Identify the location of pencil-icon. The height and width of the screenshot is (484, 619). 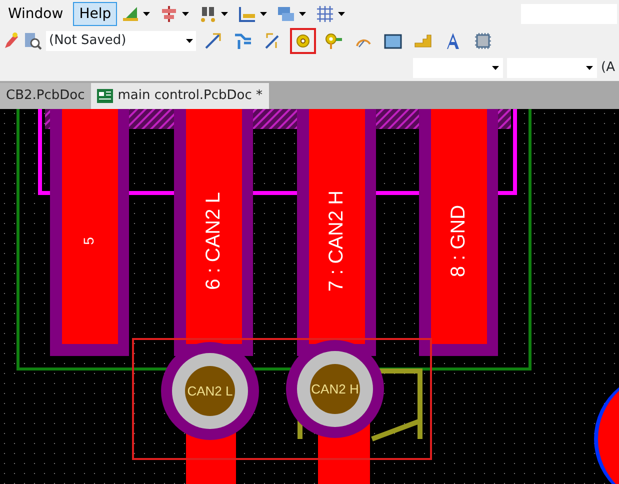
(11, 41).